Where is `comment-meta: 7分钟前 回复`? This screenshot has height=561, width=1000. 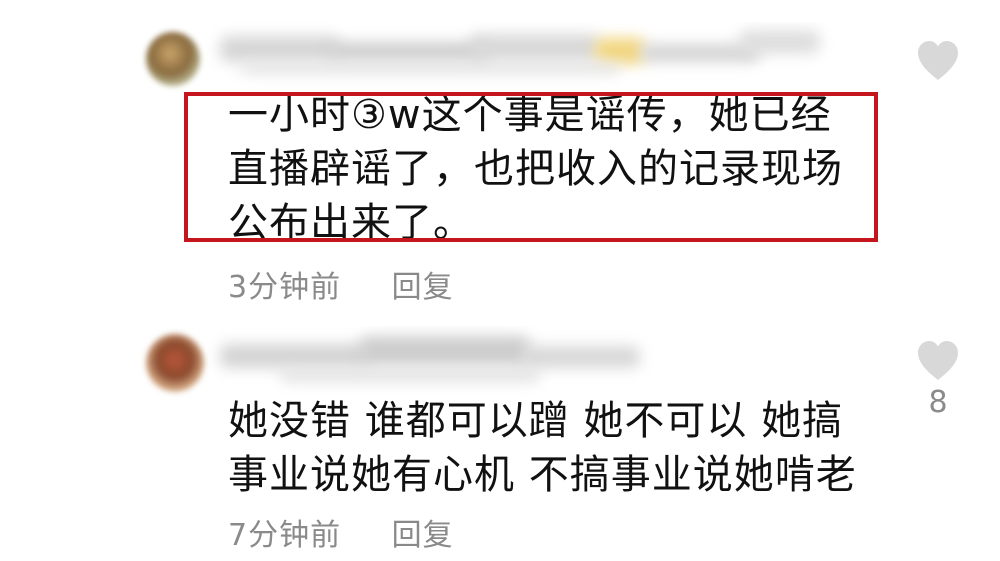 comment-meta: 7分钟前 回复 is located at coordinates (341, 532).